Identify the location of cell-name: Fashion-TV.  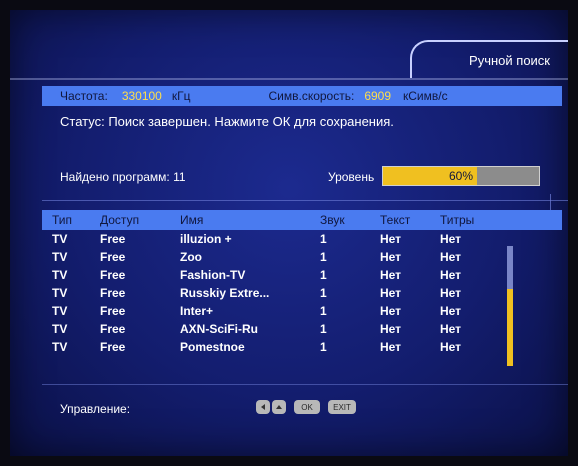
(213, 275).